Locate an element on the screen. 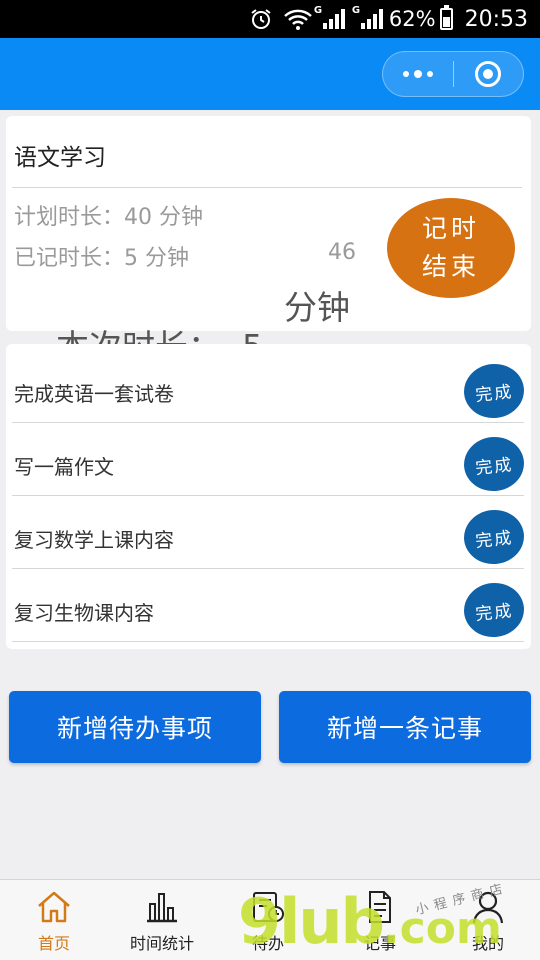 This screenshot has width=540, height=960. end-timing-label-1: 记时 is located at coordinates (450, 228).